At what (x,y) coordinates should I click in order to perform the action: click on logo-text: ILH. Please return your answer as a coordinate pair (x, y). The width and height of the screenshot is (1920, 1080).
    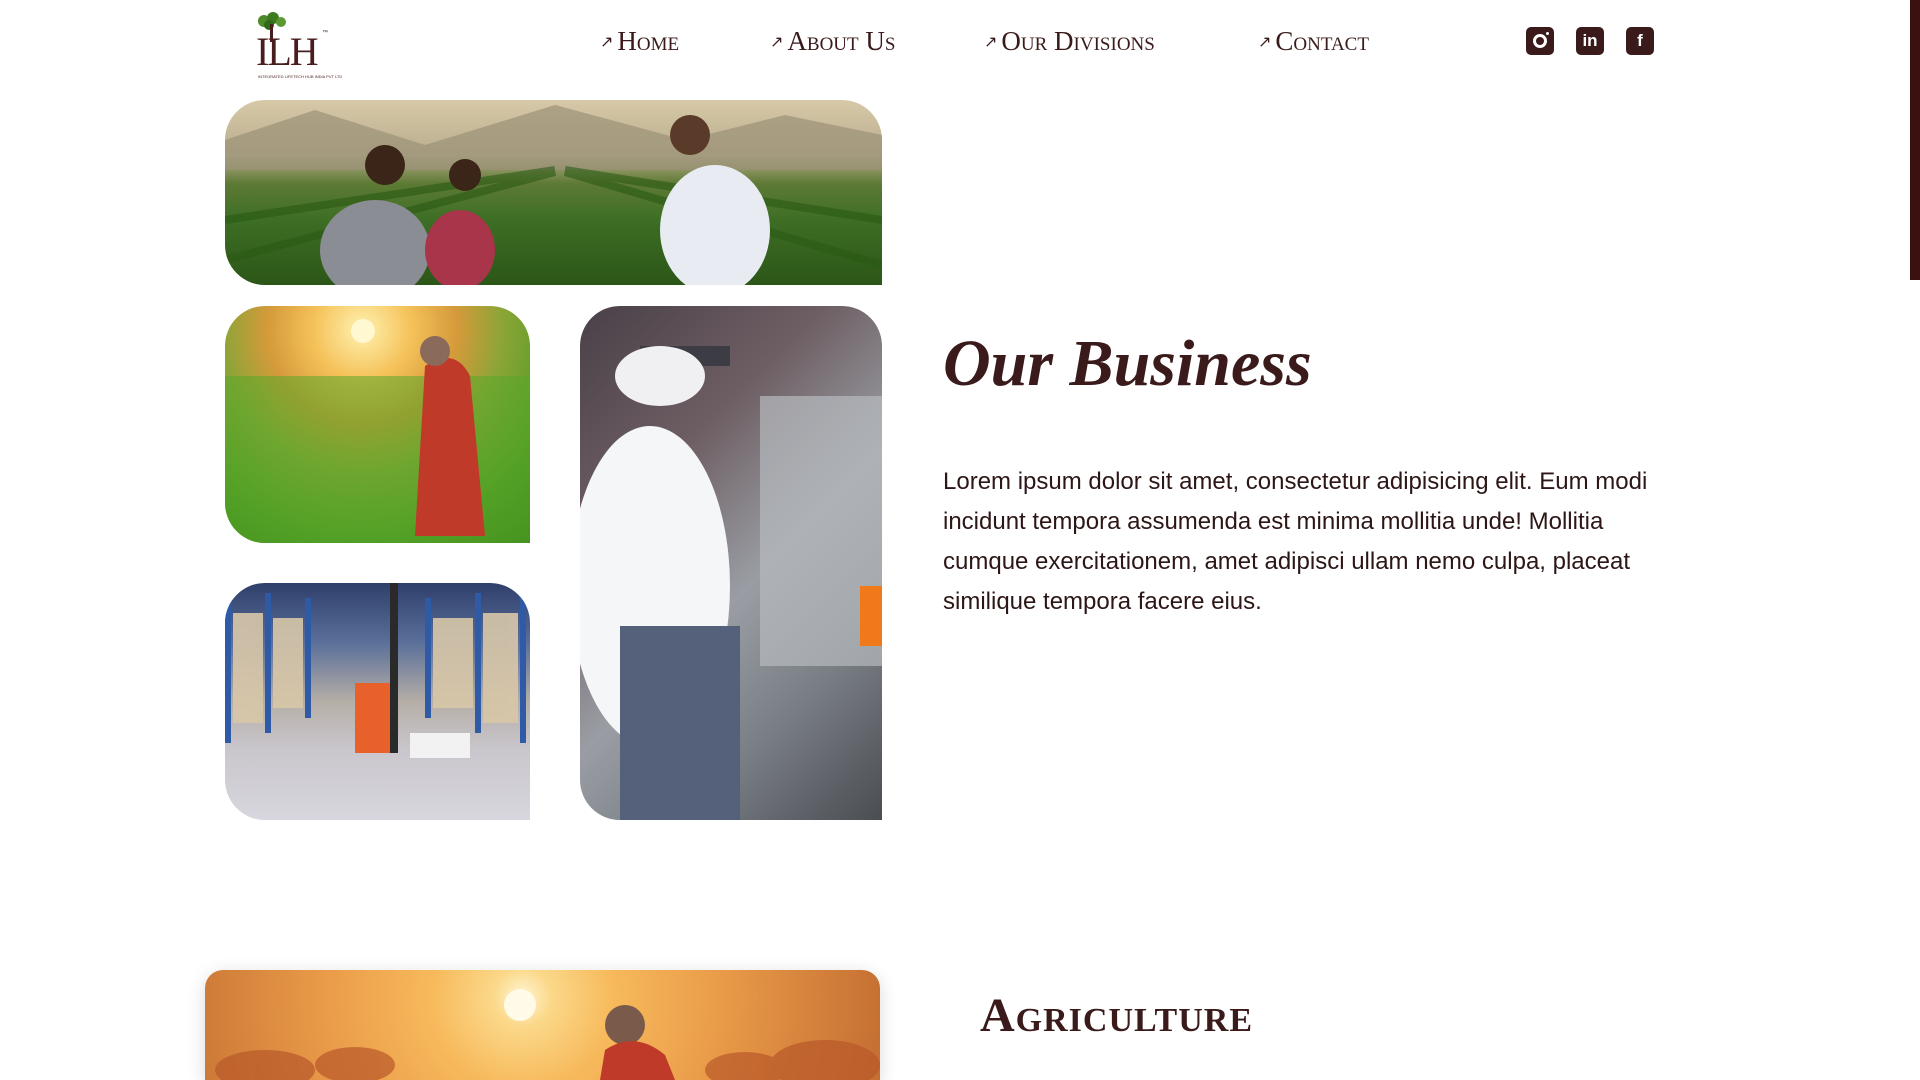
    Looking at the image, I should click on (287, 51).